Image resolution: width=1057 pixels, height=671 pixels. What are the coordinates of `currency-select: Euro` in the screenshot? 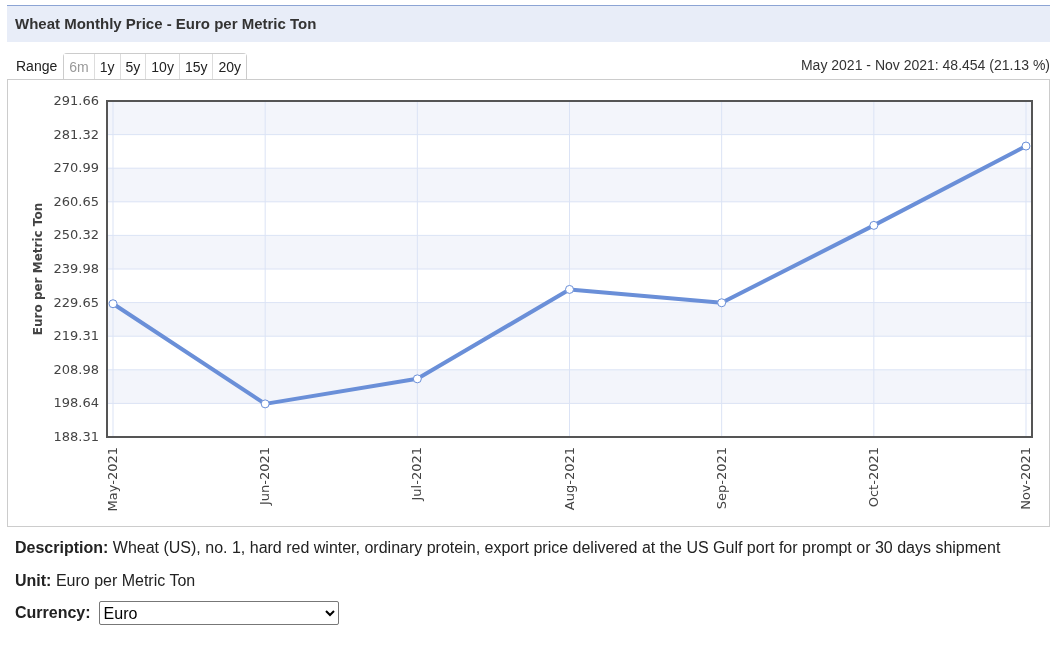 It's located at (218, 613).